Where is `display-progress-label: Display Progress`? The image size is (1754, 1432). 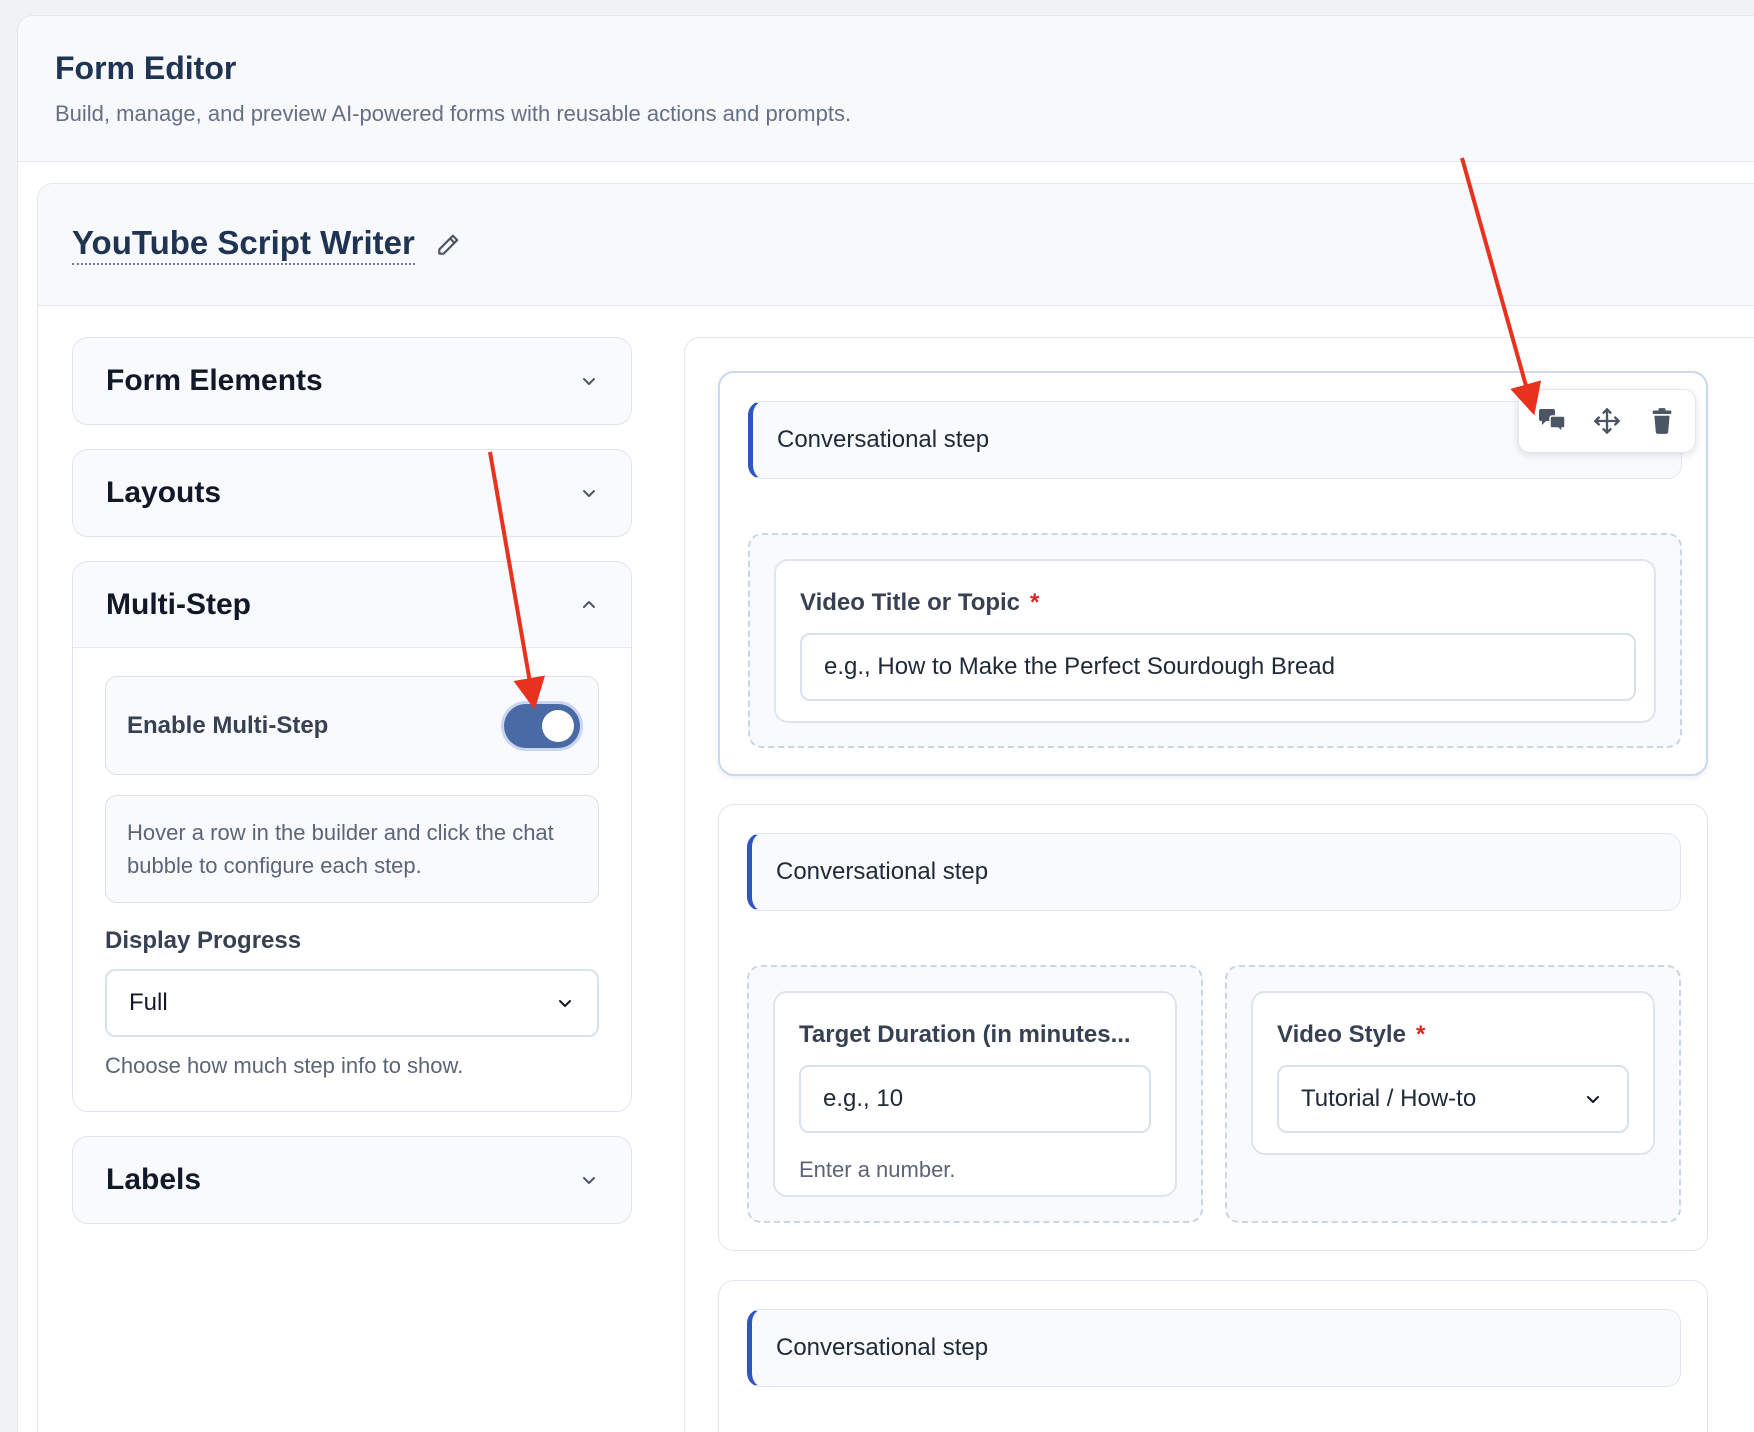 display-progress-label: Display Progress is located at coordinates (203, 940).